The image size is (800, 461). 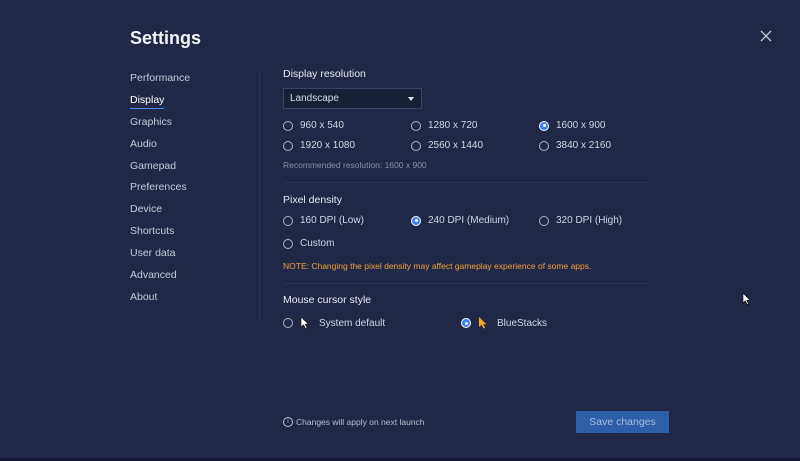 What do you see at coordinates (190, 125) in the screenshot?
I see `sidebar-item-graphics: Graphics` at bounding box center [190, 125].